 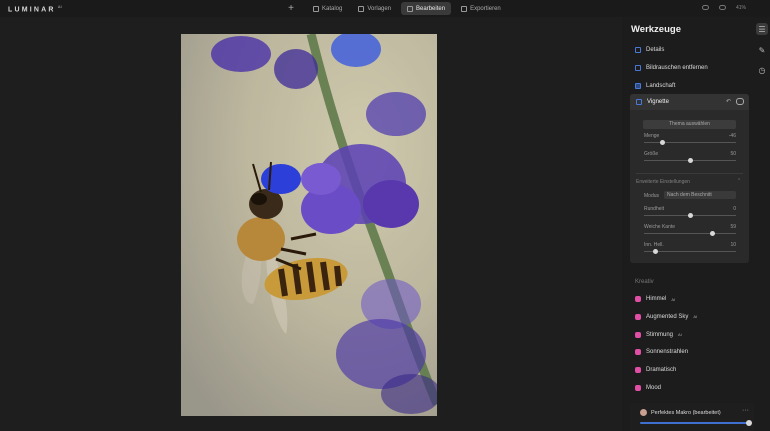 I want to click on chevron-up-icon: ⌃, so click(x=739, y=181).